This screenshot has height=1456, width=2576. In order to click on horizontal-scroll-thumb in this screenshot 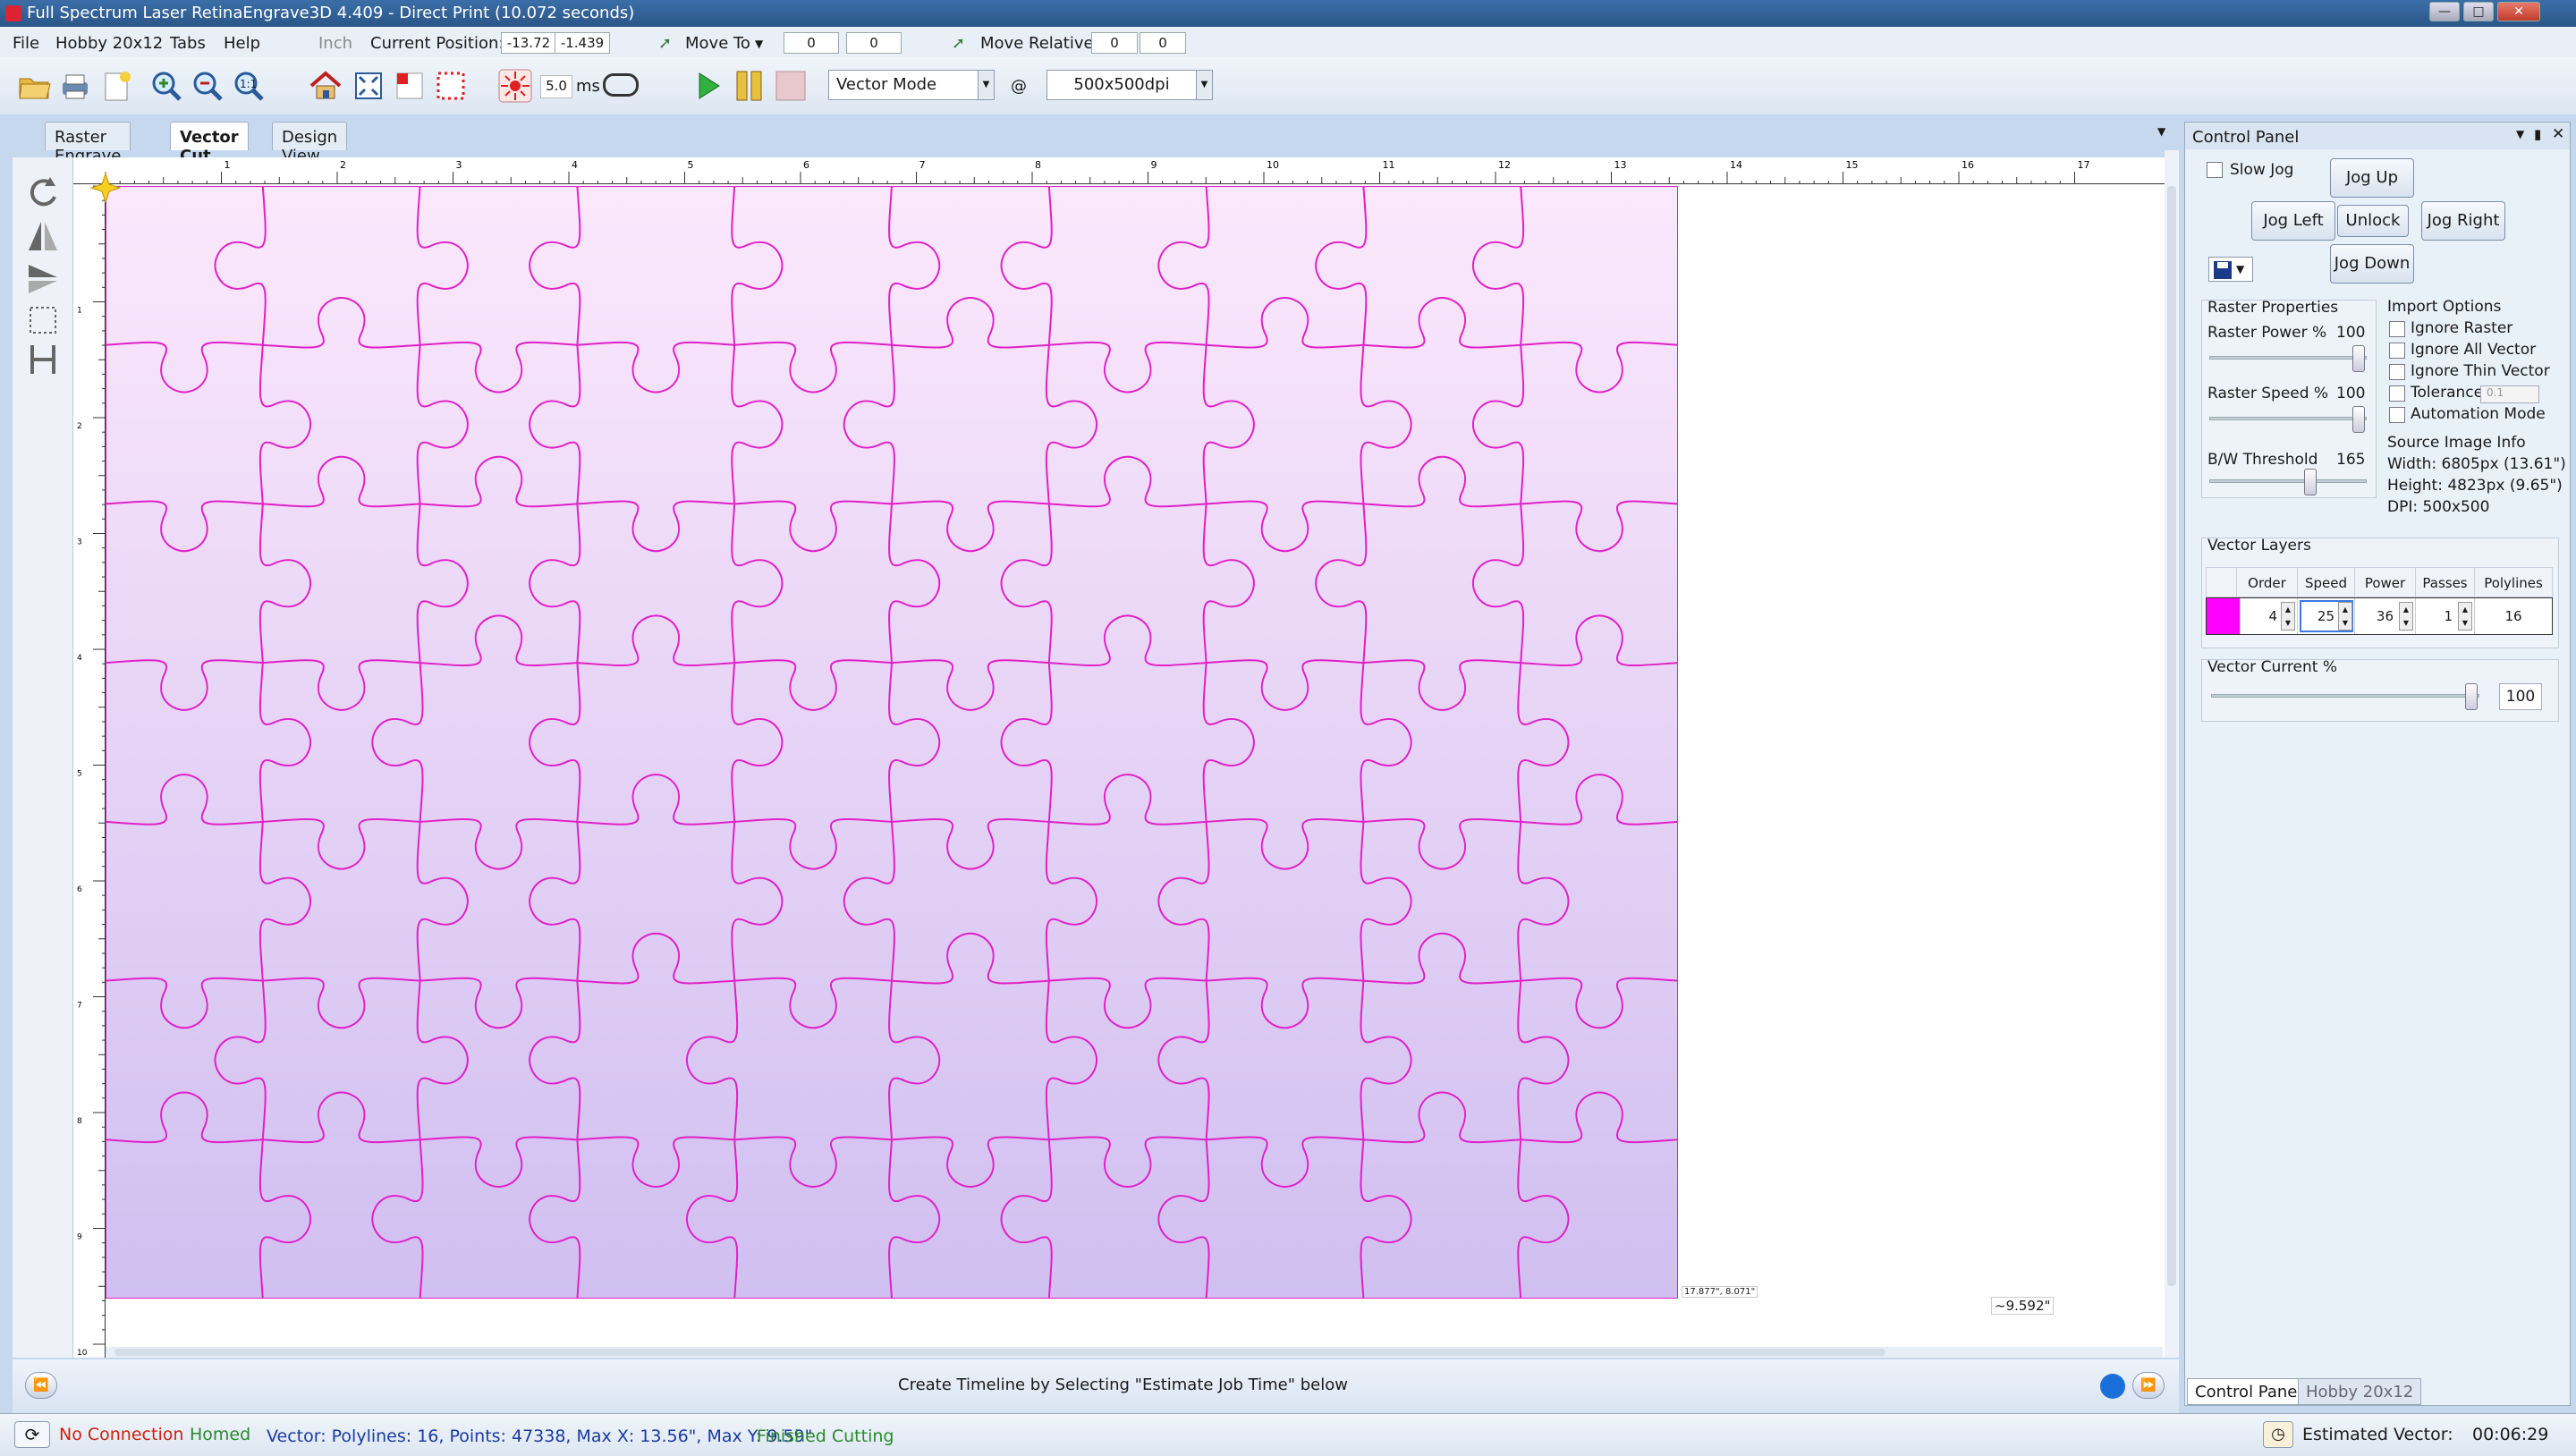, I will do `click(999, 1352)`.